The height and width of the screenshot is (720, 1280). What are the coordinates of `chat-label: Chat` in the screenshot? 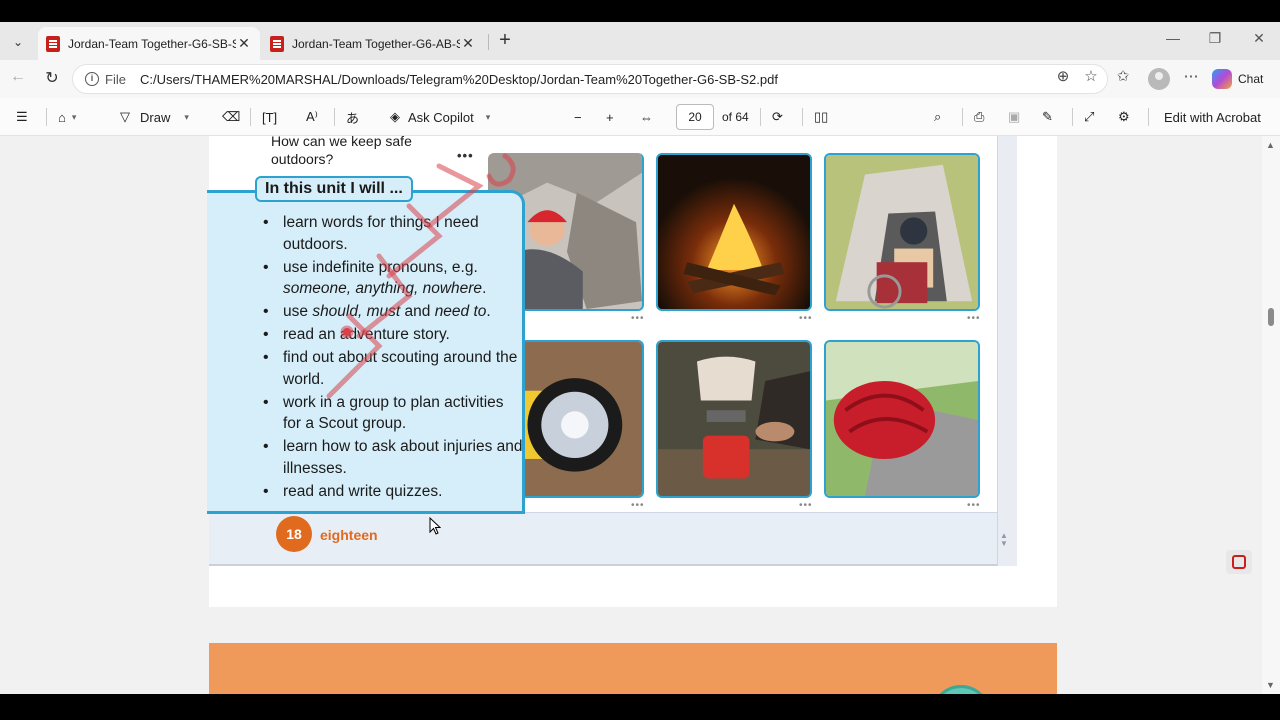 It's located at (1251, 79).